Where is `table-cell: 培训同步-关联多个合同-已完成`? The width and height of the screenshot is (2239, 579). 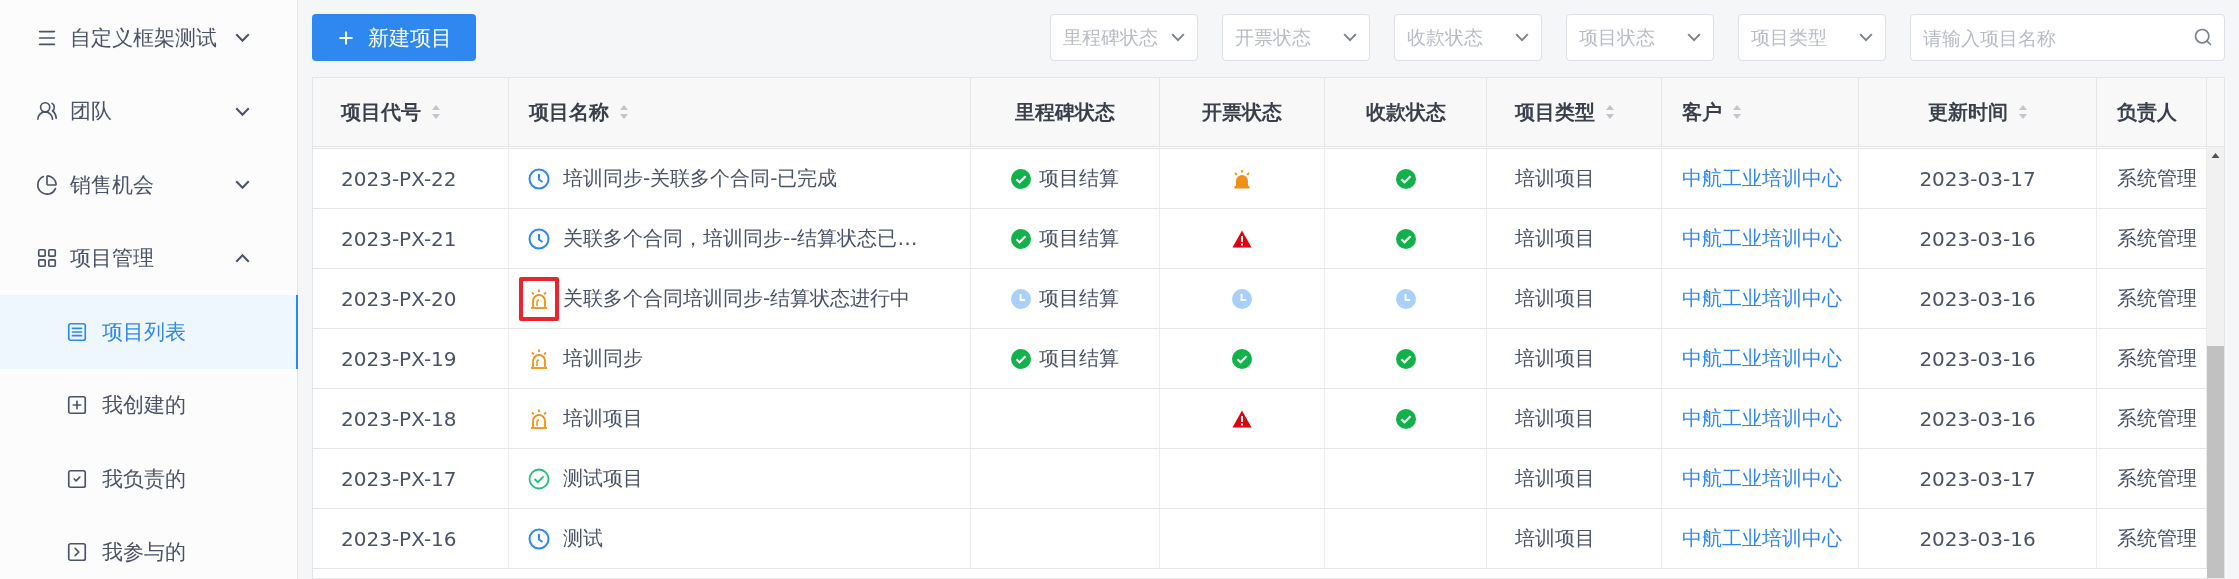 table-cell: 培训同步-关联多个合同-已完成 is located at coordinates (740, 178).